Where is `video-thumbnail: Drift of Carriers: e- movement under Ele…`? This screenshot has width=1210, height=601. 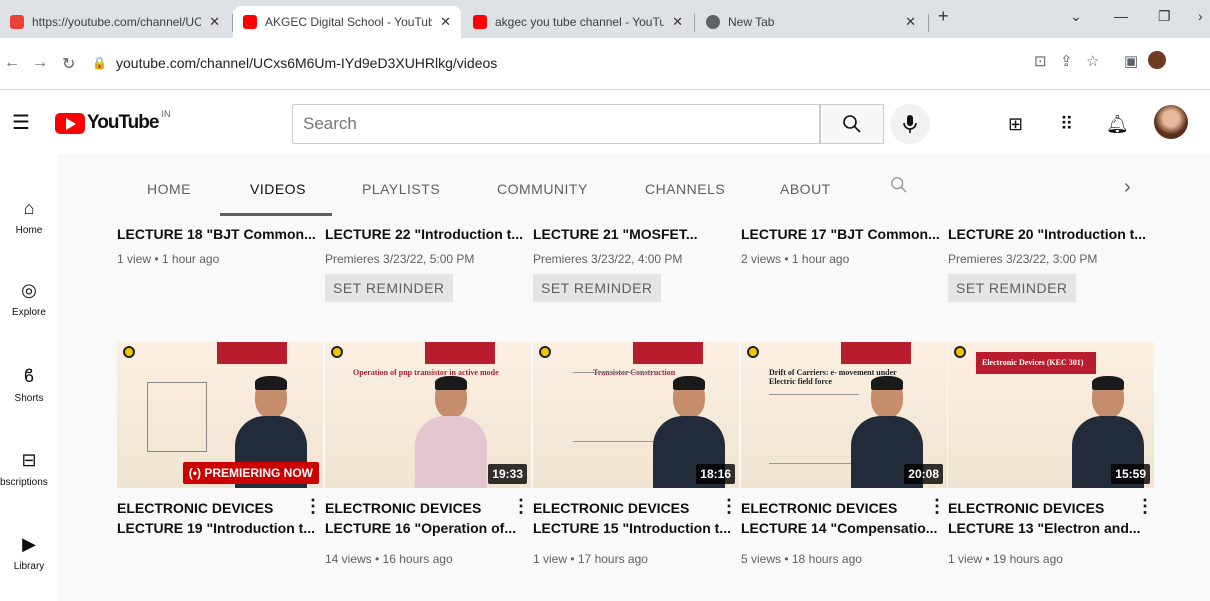
video-thumbnail: Drift of Carriers: e- movement under Ele… is located at coordinates (844, 415).